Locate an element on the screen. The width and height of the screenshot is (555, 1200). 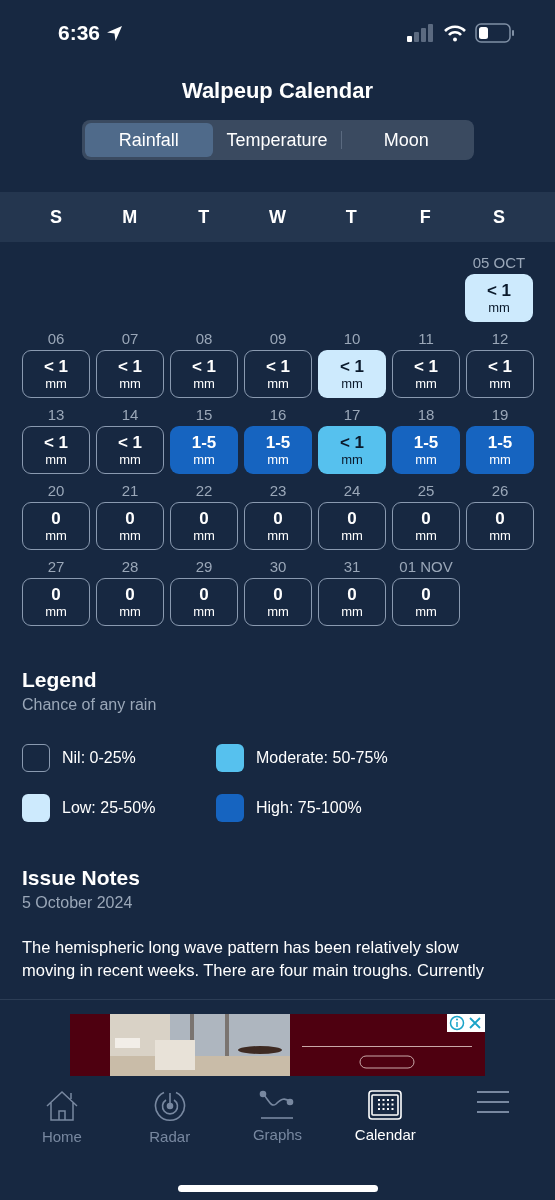
segment-tab: Moon is located at coordinates (406, 140).